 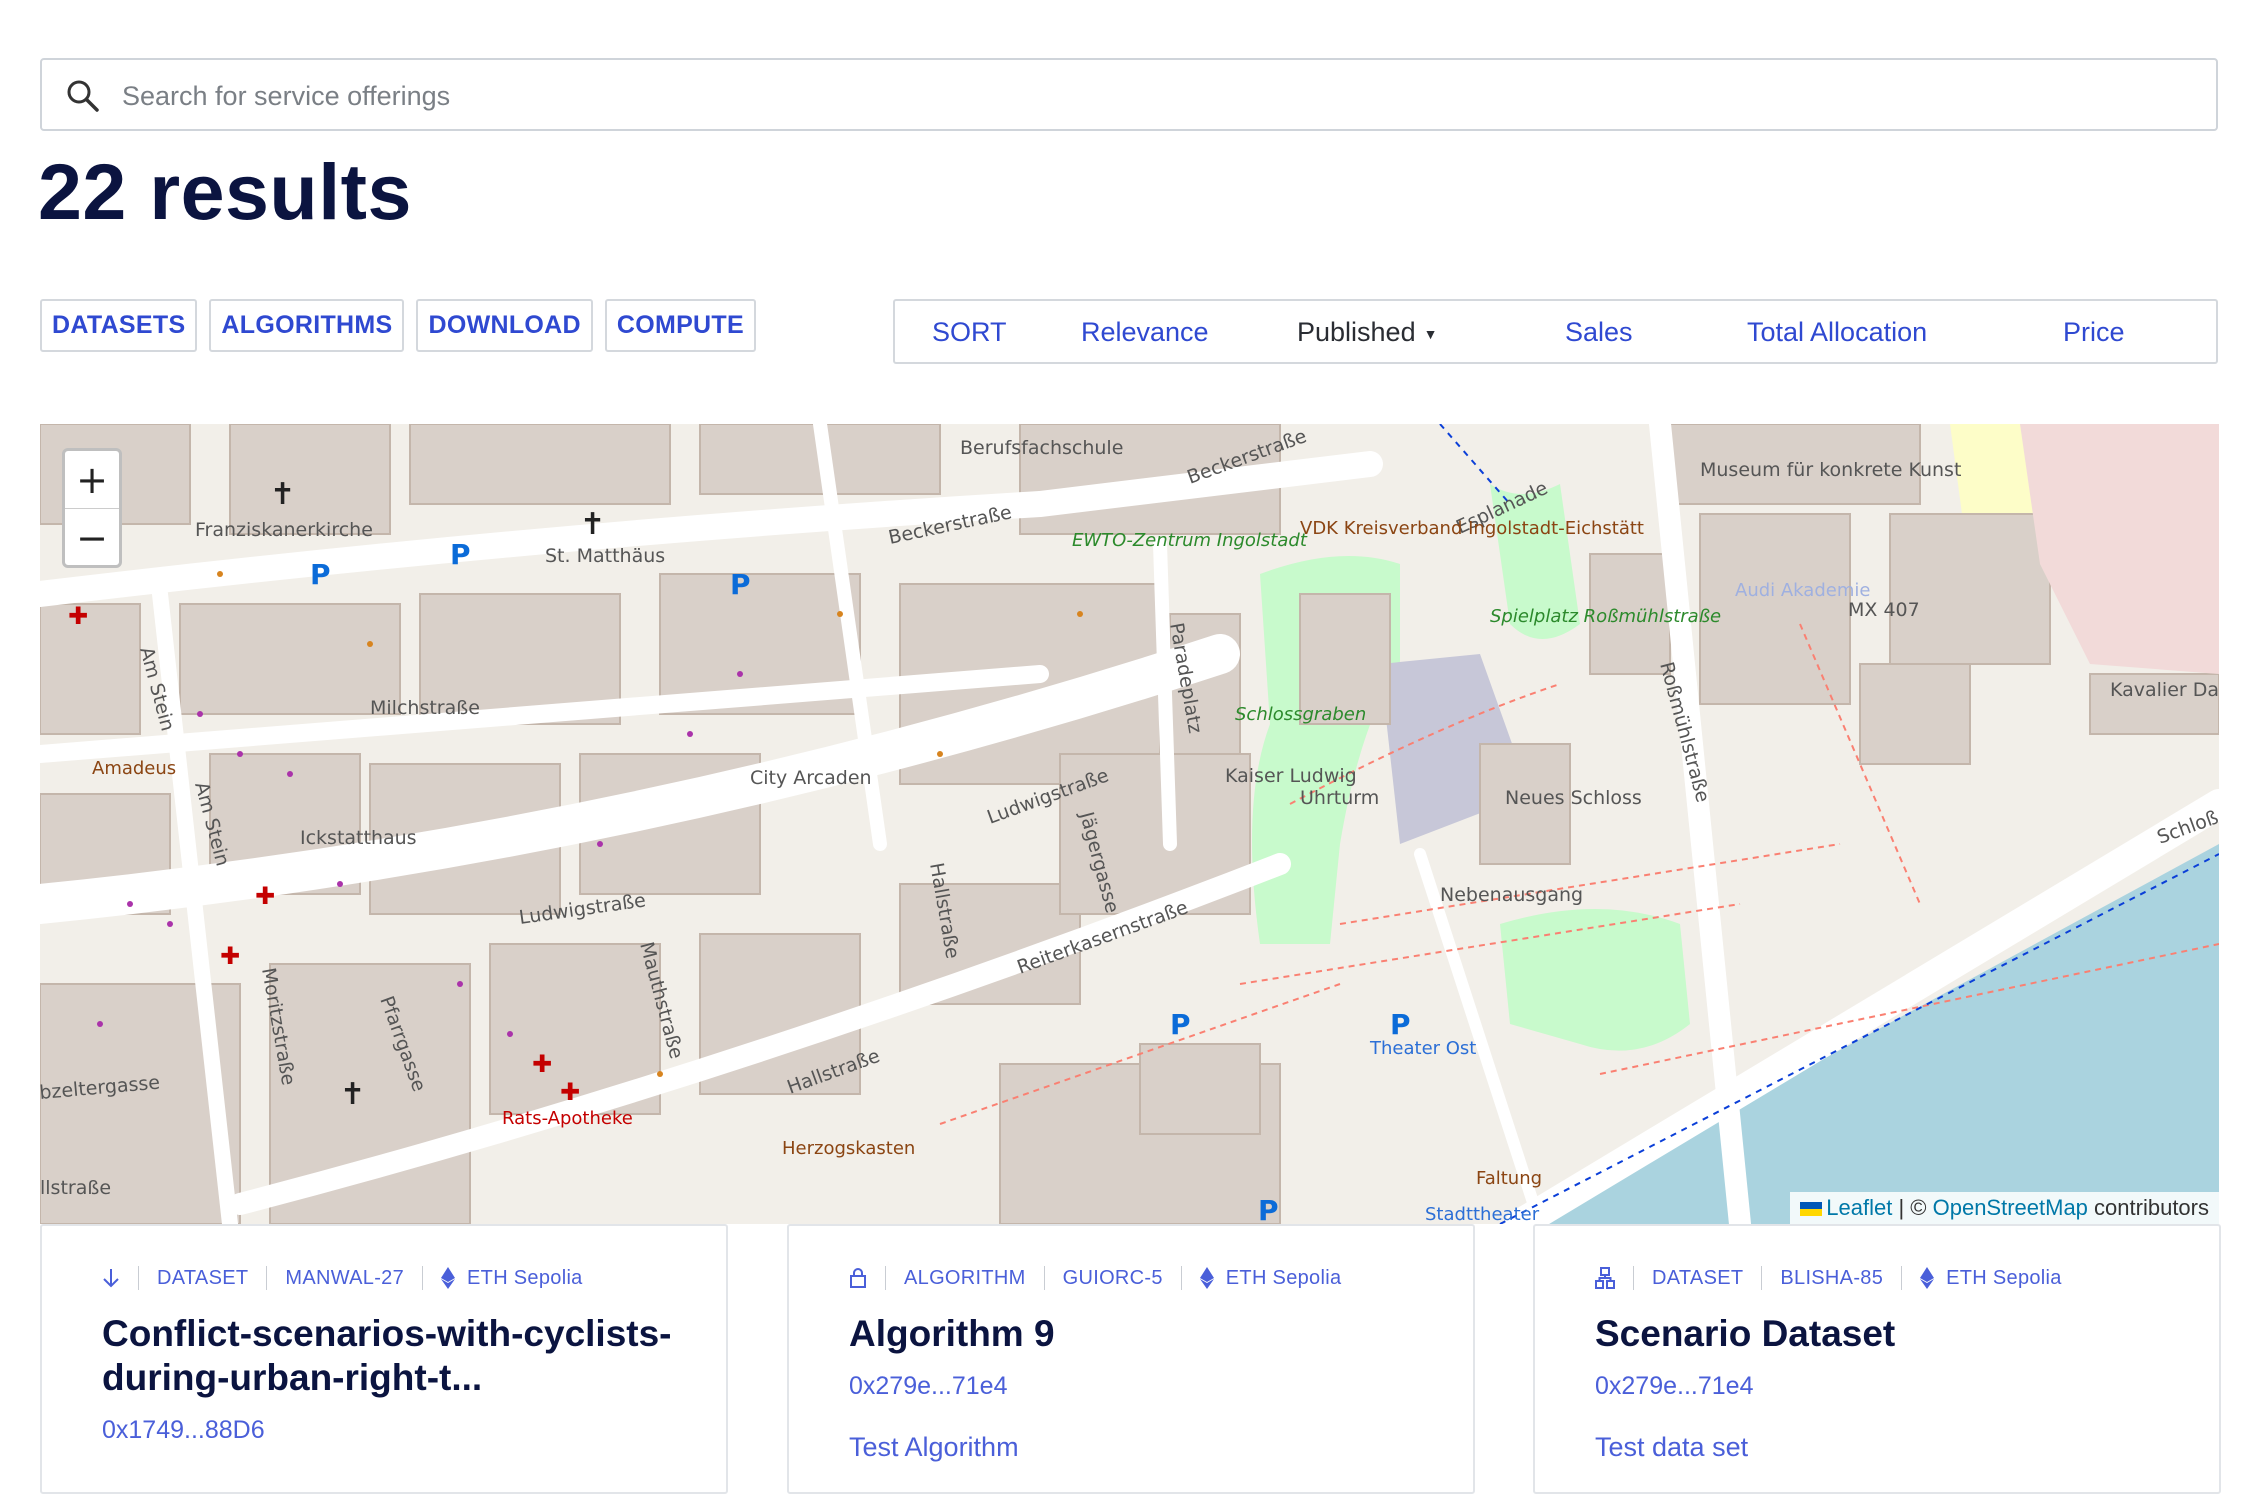 I want to click on asset-title: Algorithm 9, so click(x=1144, y=1334).